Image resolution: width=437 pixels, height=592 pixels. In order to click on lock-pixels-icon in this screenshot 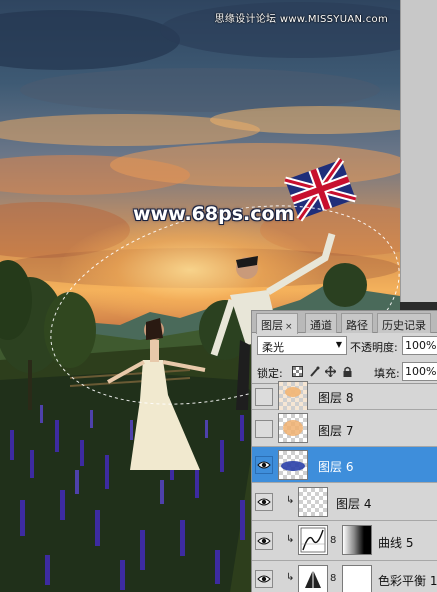, I will do `click(314, 371)`.